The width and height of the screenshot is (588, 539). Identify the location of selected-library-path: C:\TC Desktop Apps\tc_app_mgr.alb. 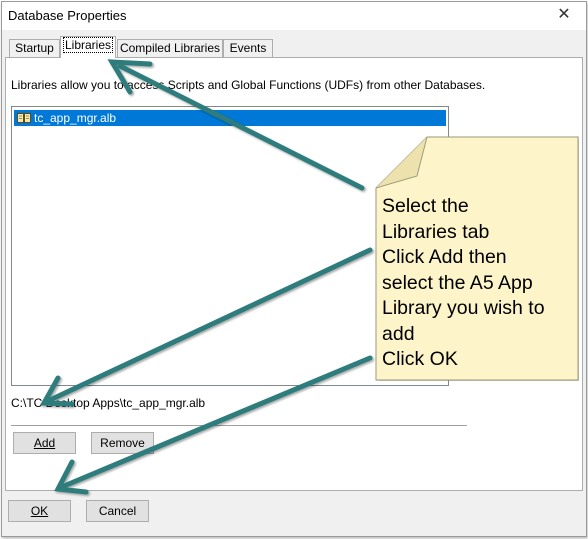
(108, 403).